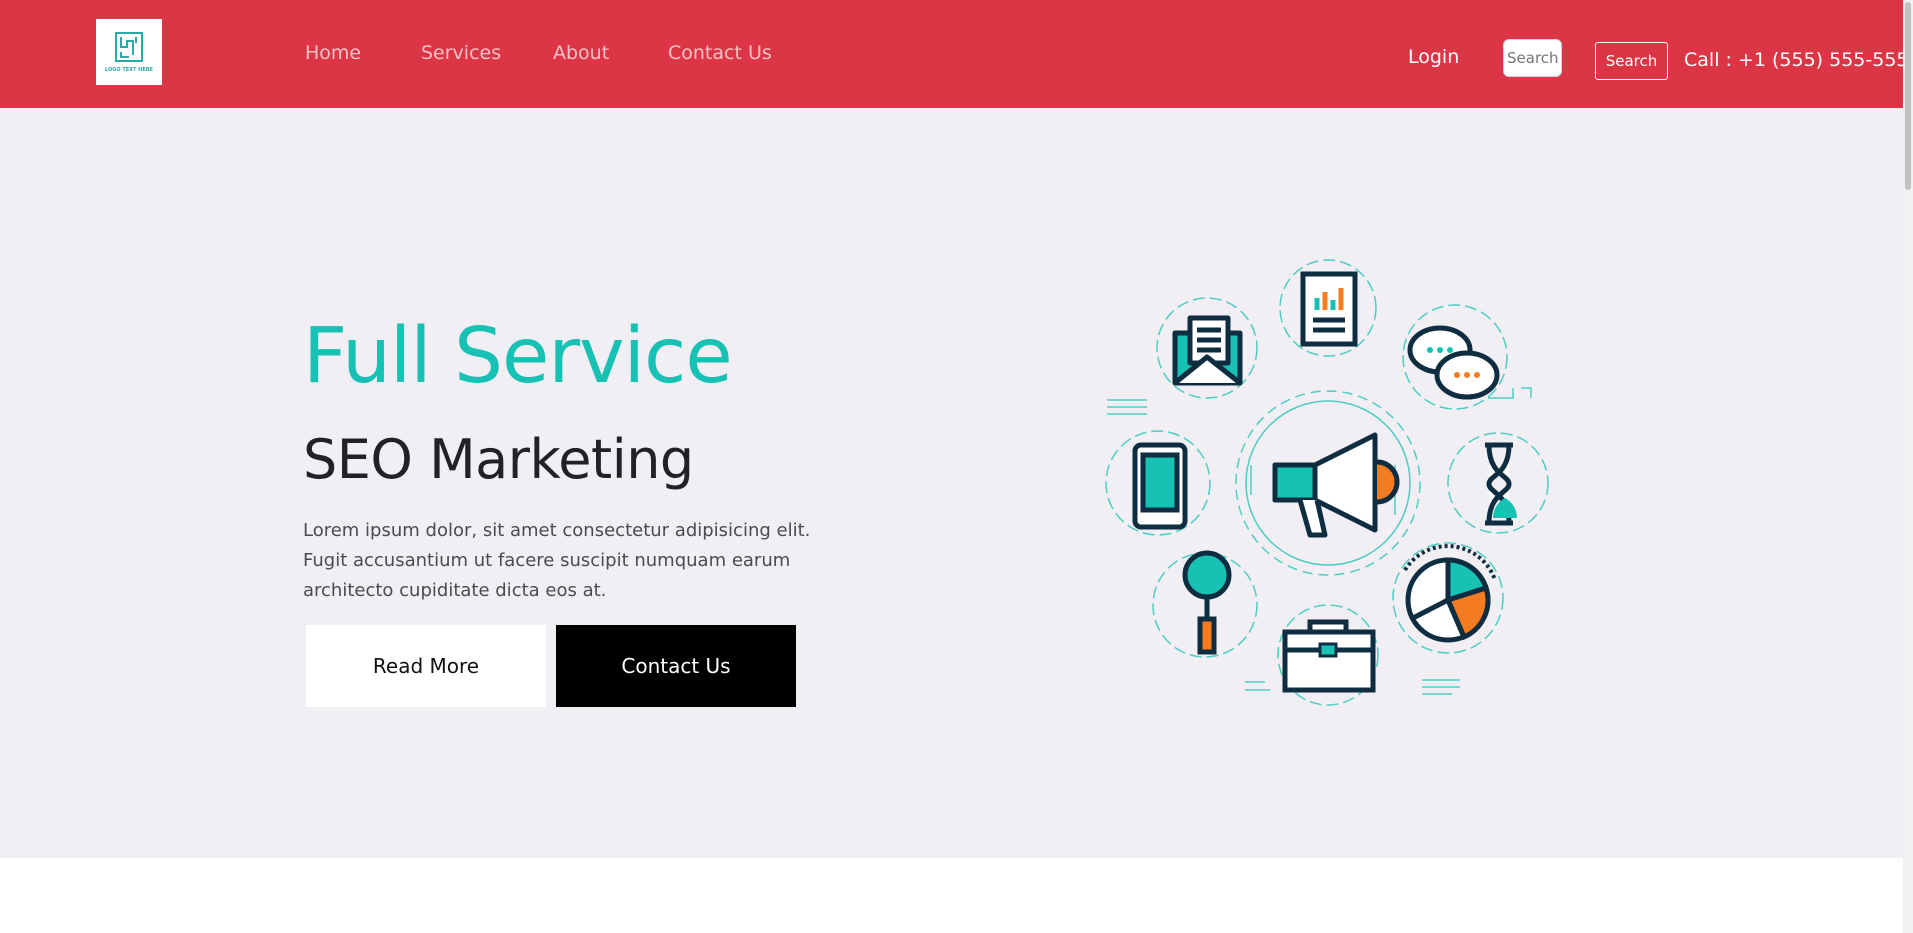 This screenshot has width=1913, height=933. I want to click on page-scrollbar, so click(1908, 466).